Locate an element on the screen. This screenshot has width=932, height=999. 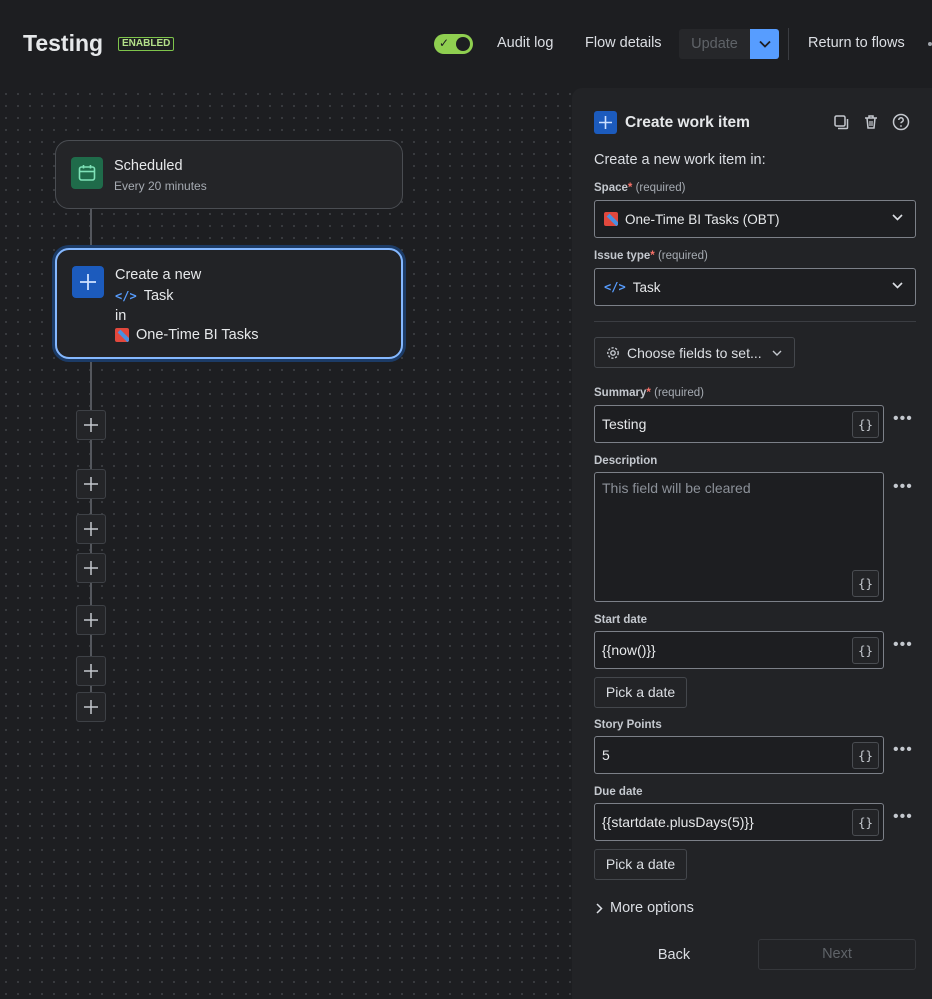
connector-line is located at coordinates (91, 227).